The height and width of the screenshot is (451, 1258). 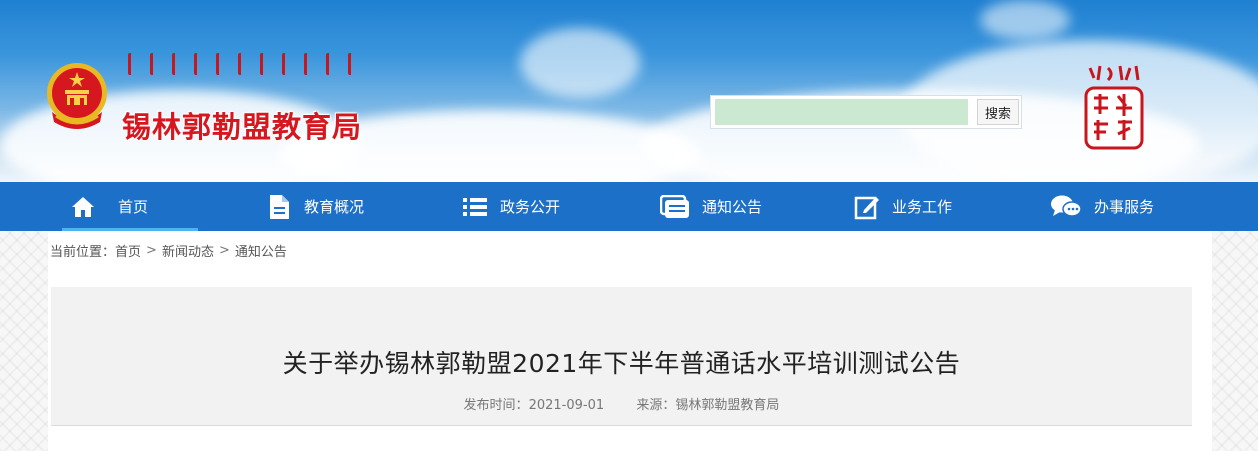 I want to click on edit-icon, so click(x=867, y=207).